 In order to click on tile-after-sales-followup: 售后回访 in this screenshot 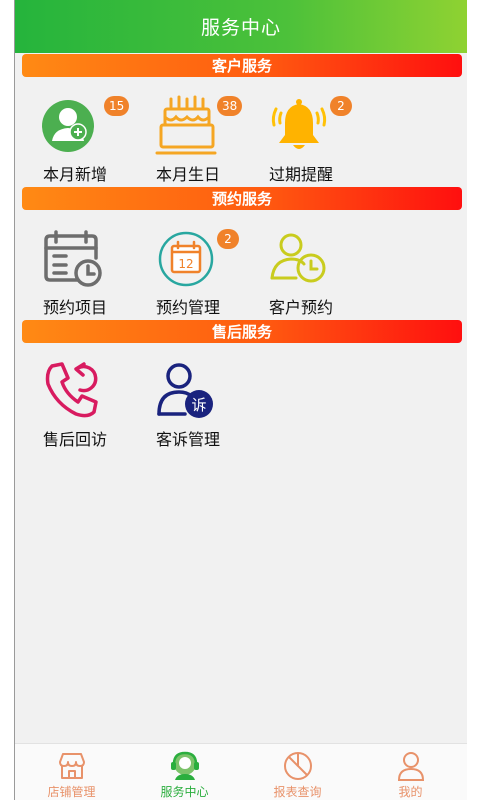, I will do `click(75, 405)`.